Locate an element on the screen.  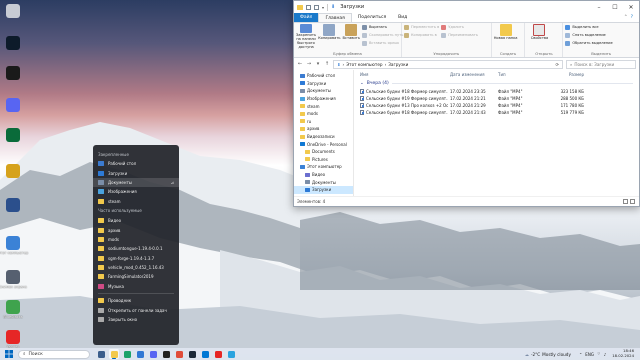
nav-item: Pictures is located at coordinates (323, 160).